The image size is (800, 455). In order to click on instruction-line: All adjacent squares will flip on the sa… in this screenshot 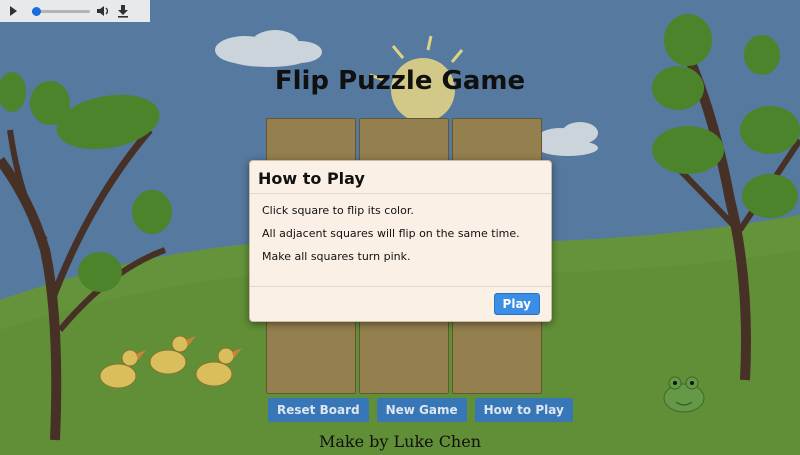, I will do `click(391, 233)`.